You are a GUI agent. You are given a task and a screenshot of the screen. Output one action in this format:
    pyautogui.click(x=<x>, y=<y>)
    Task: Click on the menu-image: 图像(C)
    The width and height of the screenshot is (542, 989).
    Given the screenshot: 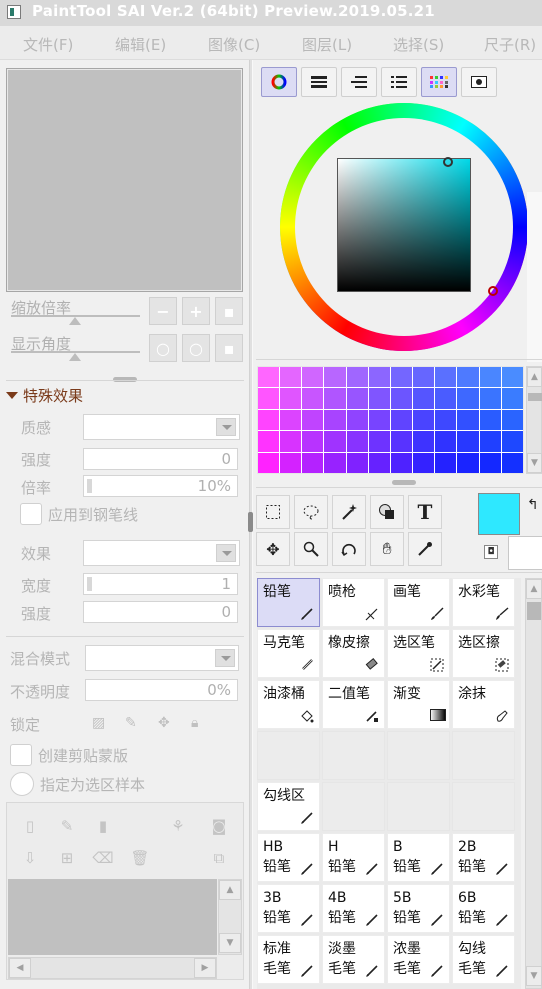 What is the action you would take?
    pyautogui.click(x=234, y=44)
    